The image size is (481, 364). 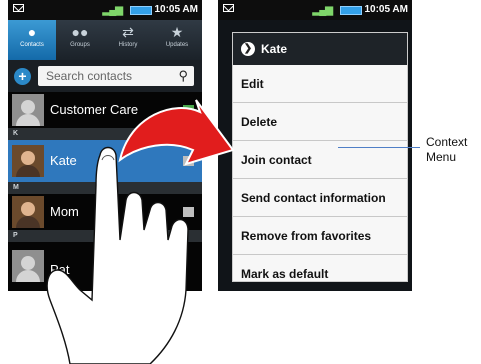 What do you see at coordinates (176, 132) in the screenshot?
I see `swipe-arrow-icon` at bounding box center [176, 132].